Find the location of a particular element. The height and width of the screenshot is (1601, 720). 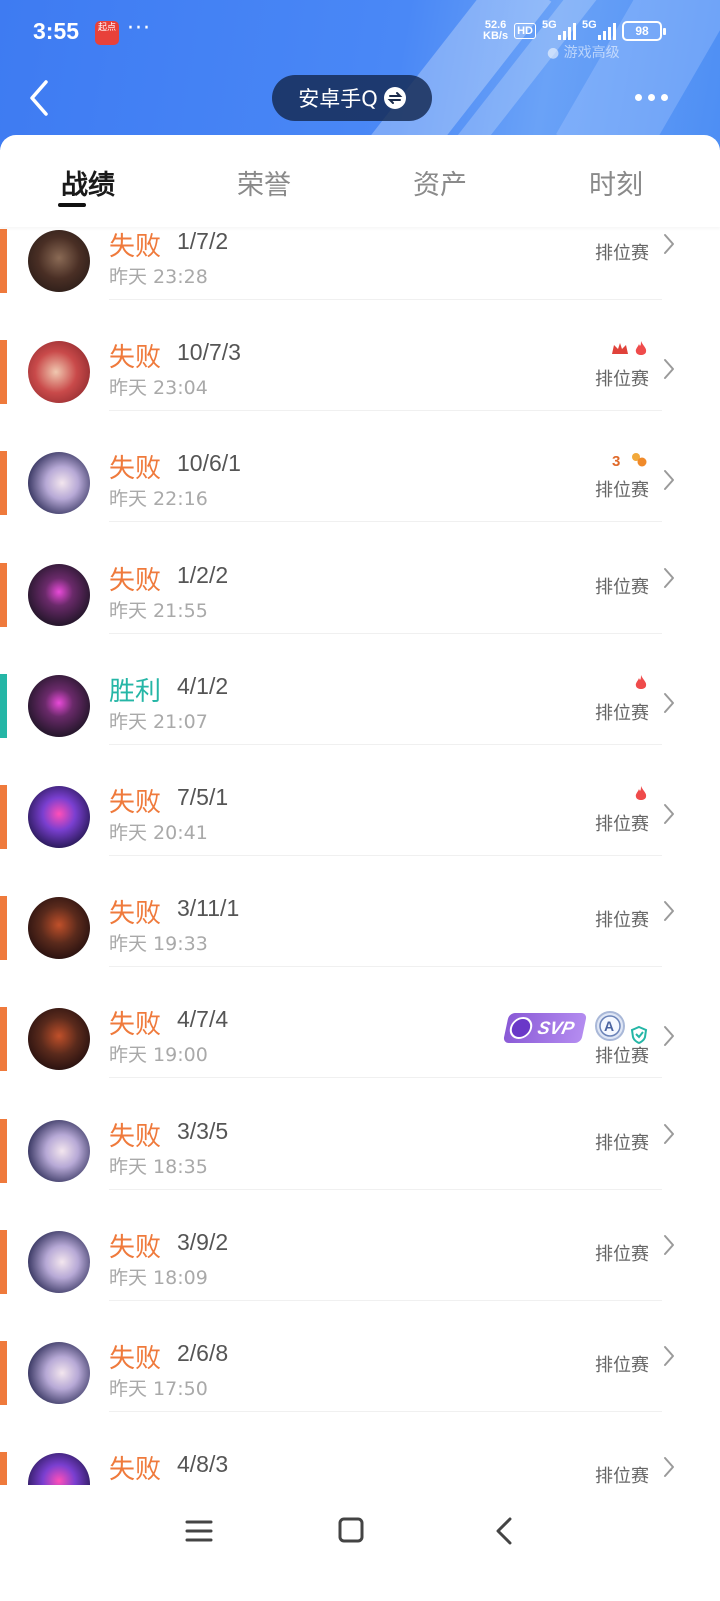

match-kda: 3/3/5 is located at coordinates (203, 1130).